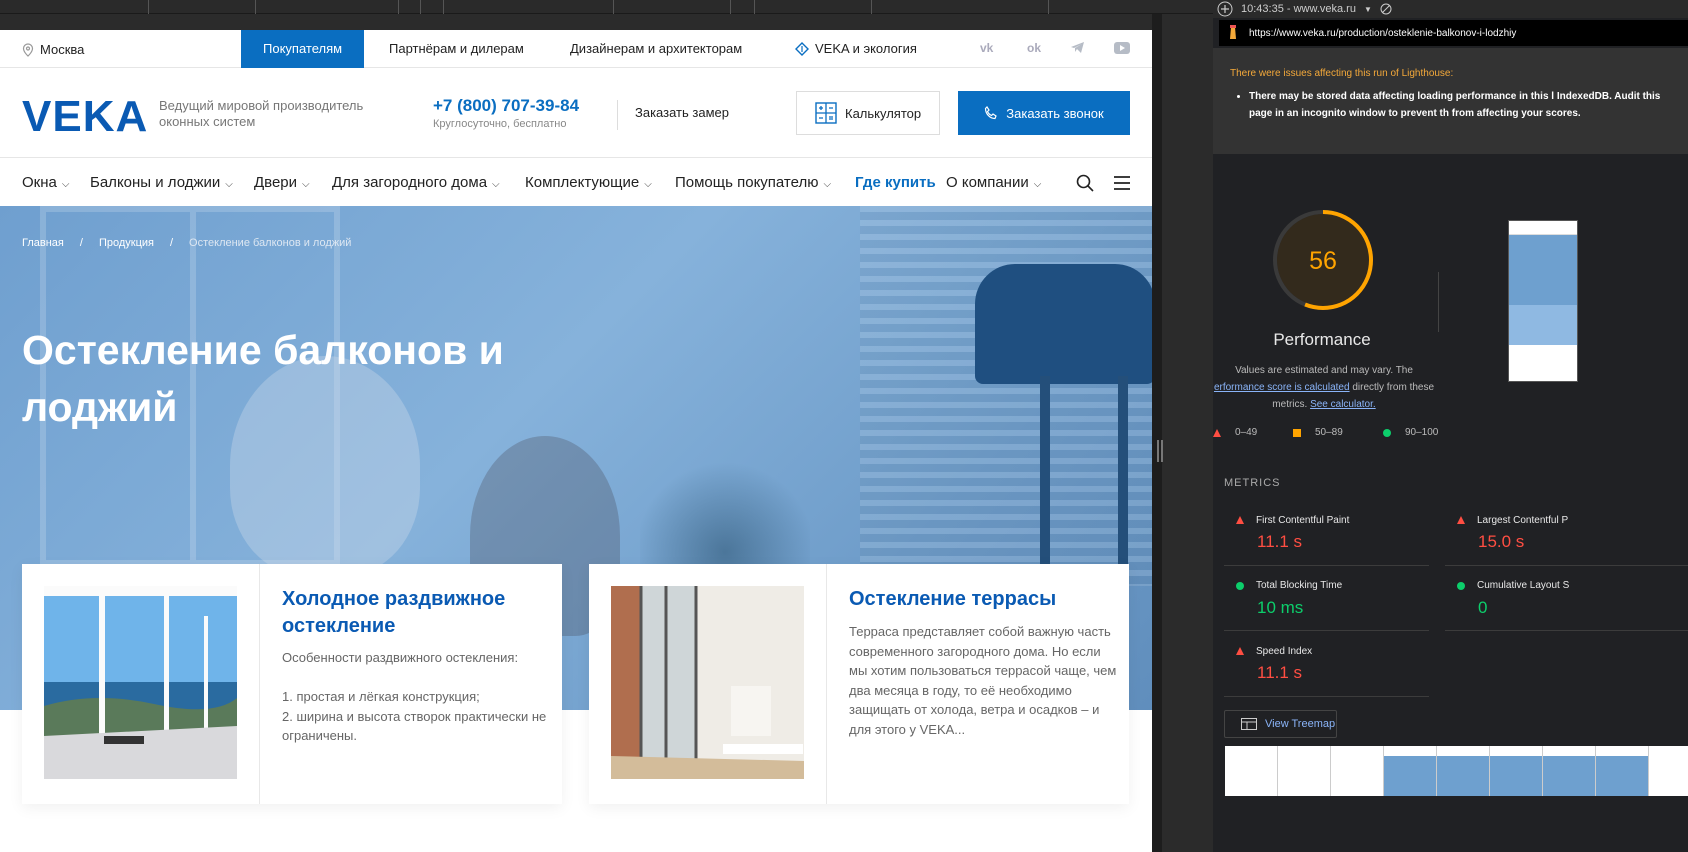  I want to click on menu-label: О компании, so click(987, 182).